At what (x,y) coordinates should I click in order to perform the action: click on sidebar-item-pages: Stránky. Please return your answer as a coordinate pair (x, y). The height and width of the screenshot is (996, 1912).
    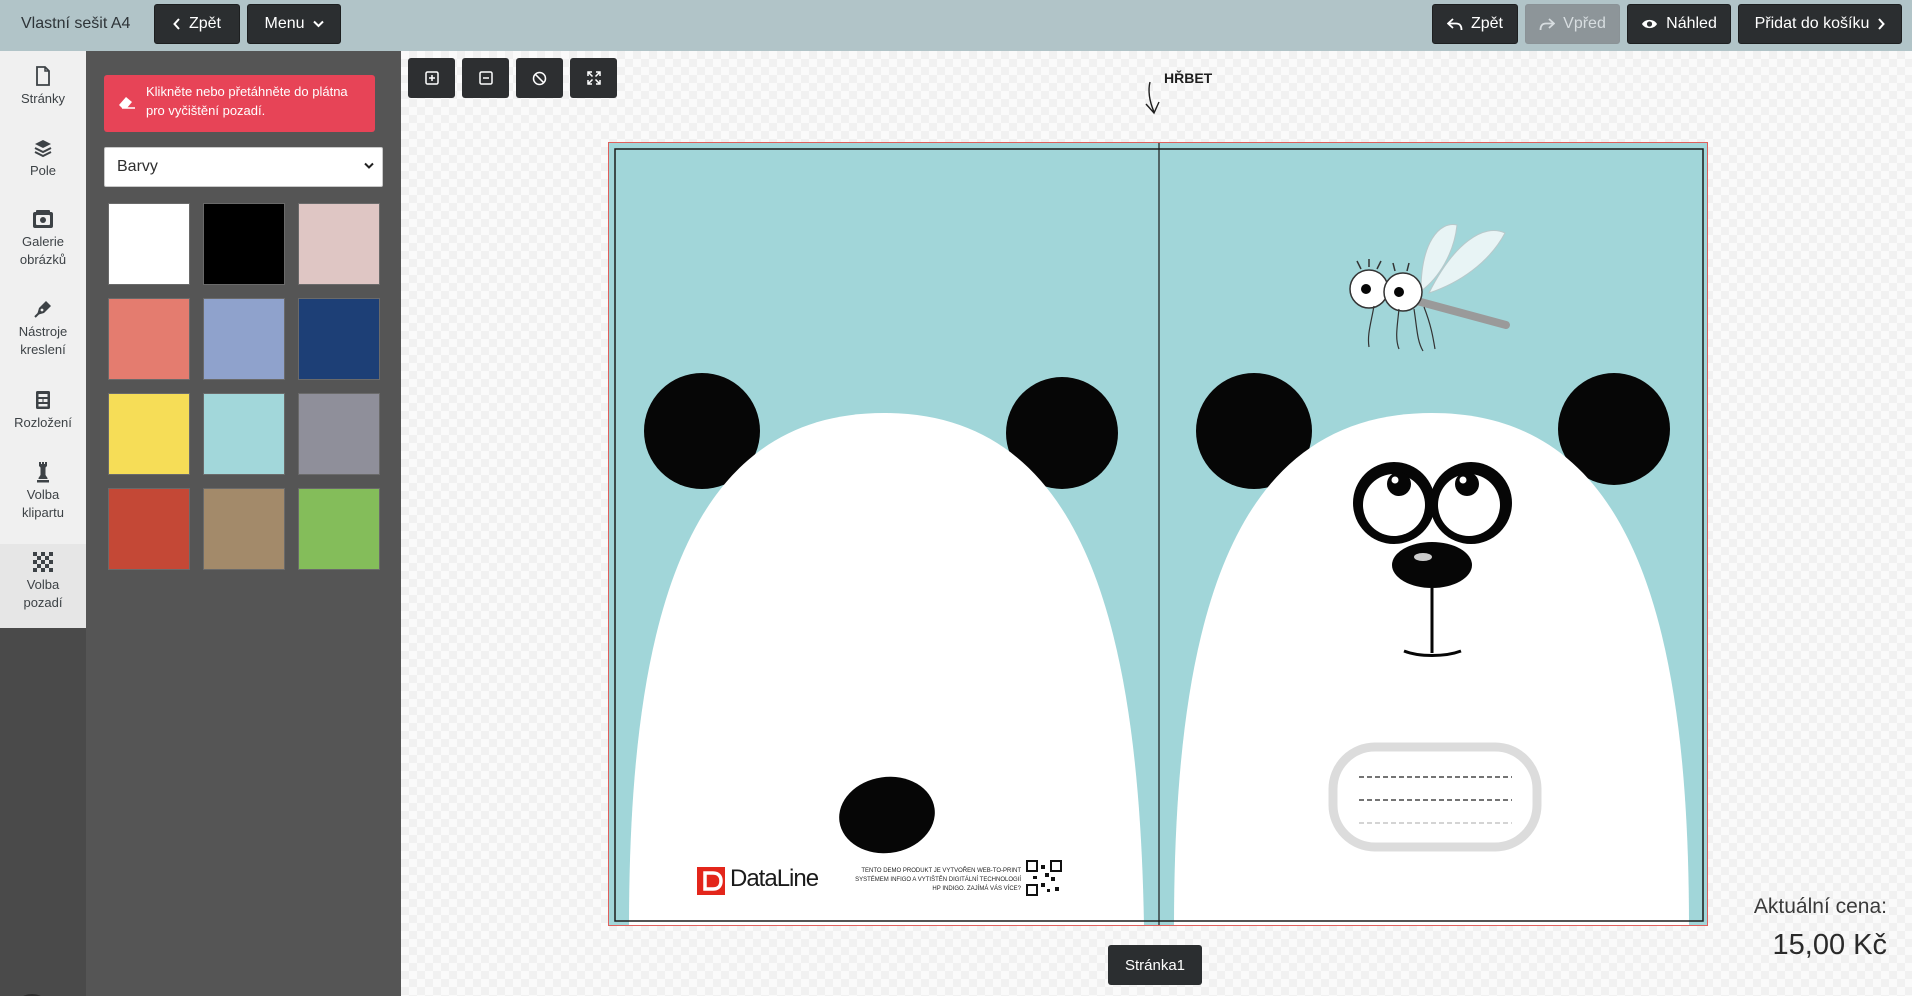
    Looking at the image, I should click on (43, 96).